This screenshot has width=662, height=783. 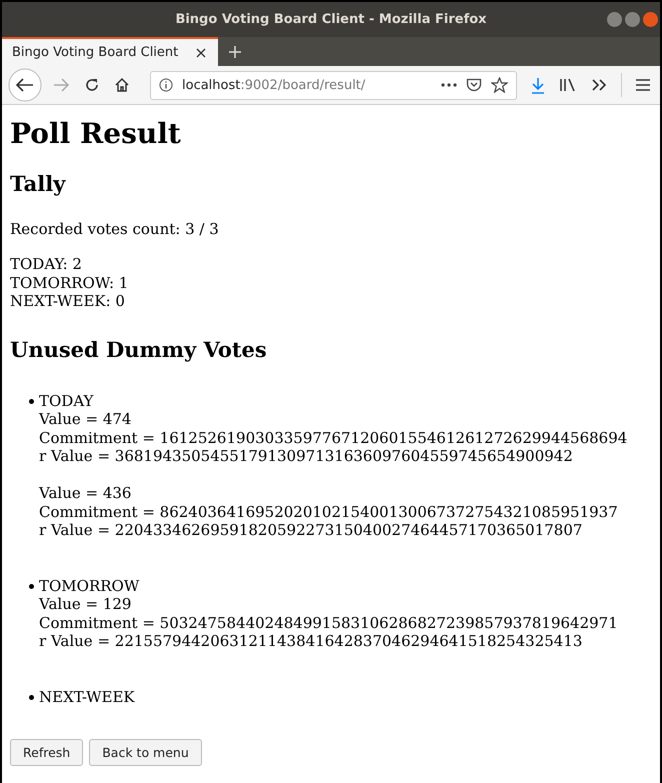 What do you see at coordinates (333, 437) in the screenshot?
I see `commitment-value: Commitment = 1612526190303359776712060155461261272629944568694` at bounding box center [333, 437].